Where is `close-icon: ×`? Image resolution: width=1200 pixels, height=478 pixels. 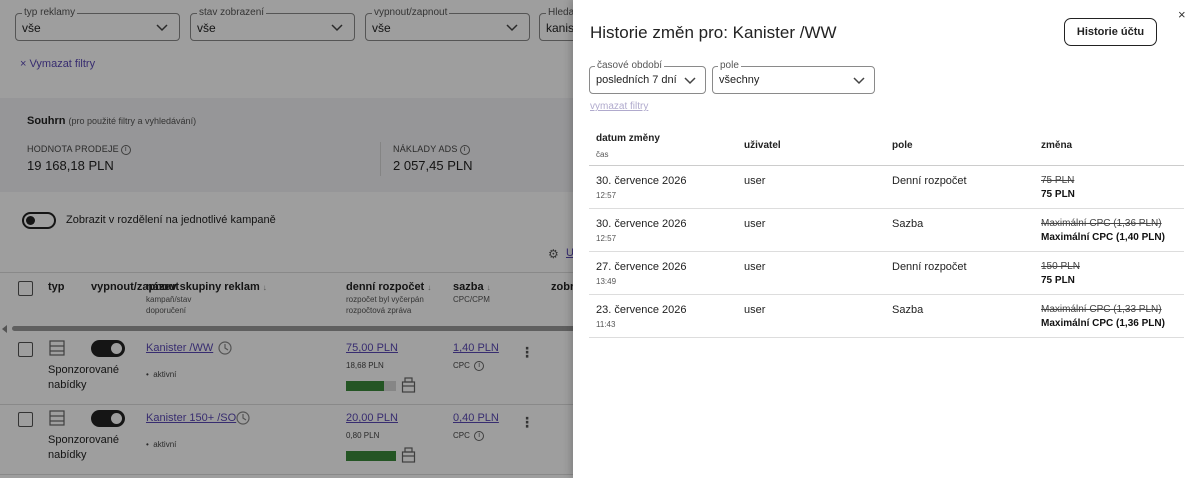 close-icon: × is located at coordinates (1182, 14).